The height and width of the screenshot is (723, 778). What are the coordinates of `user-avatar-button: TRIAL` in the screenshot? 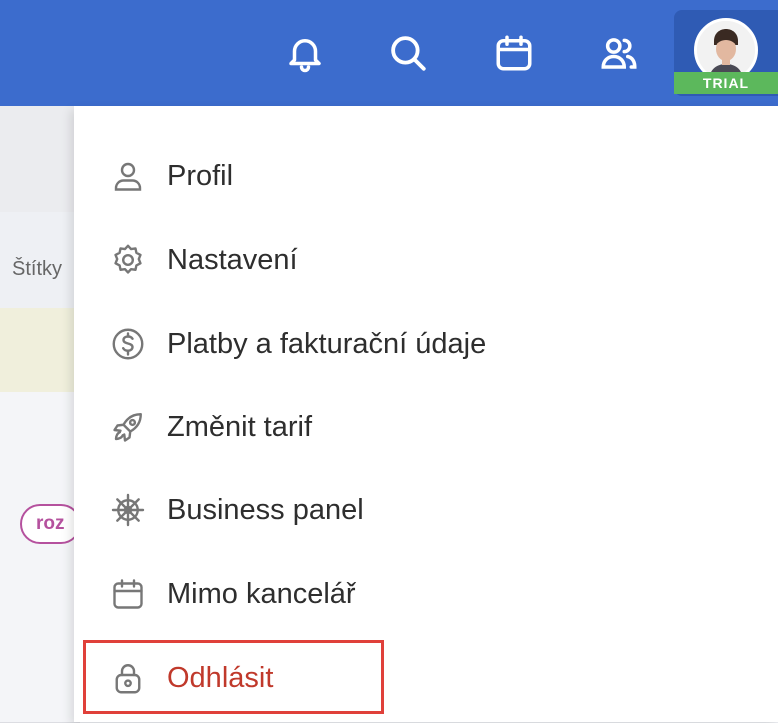 It's located at (726, 53).